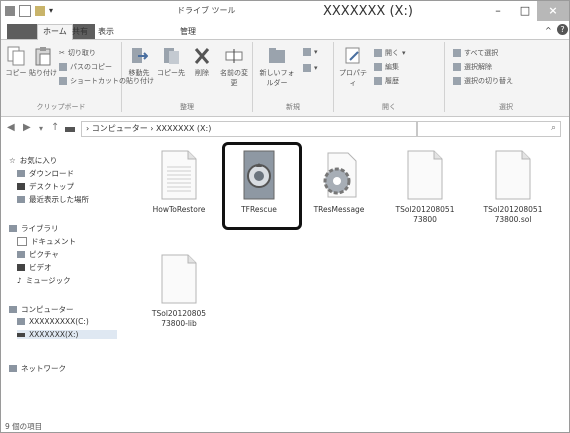  Describe the element at coordinates (34, 267) in the screenshot. I see `nav-videos: ビデオ` at that location.